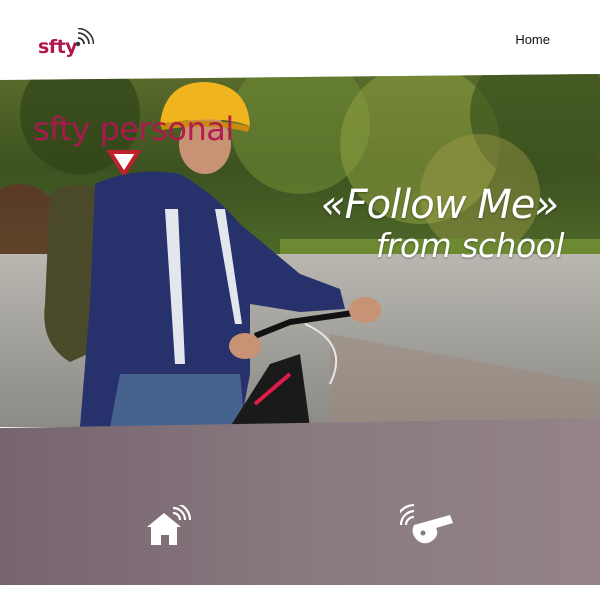  I want to click on hero-tagline-line1: «Follow Me», so click(439, 205).